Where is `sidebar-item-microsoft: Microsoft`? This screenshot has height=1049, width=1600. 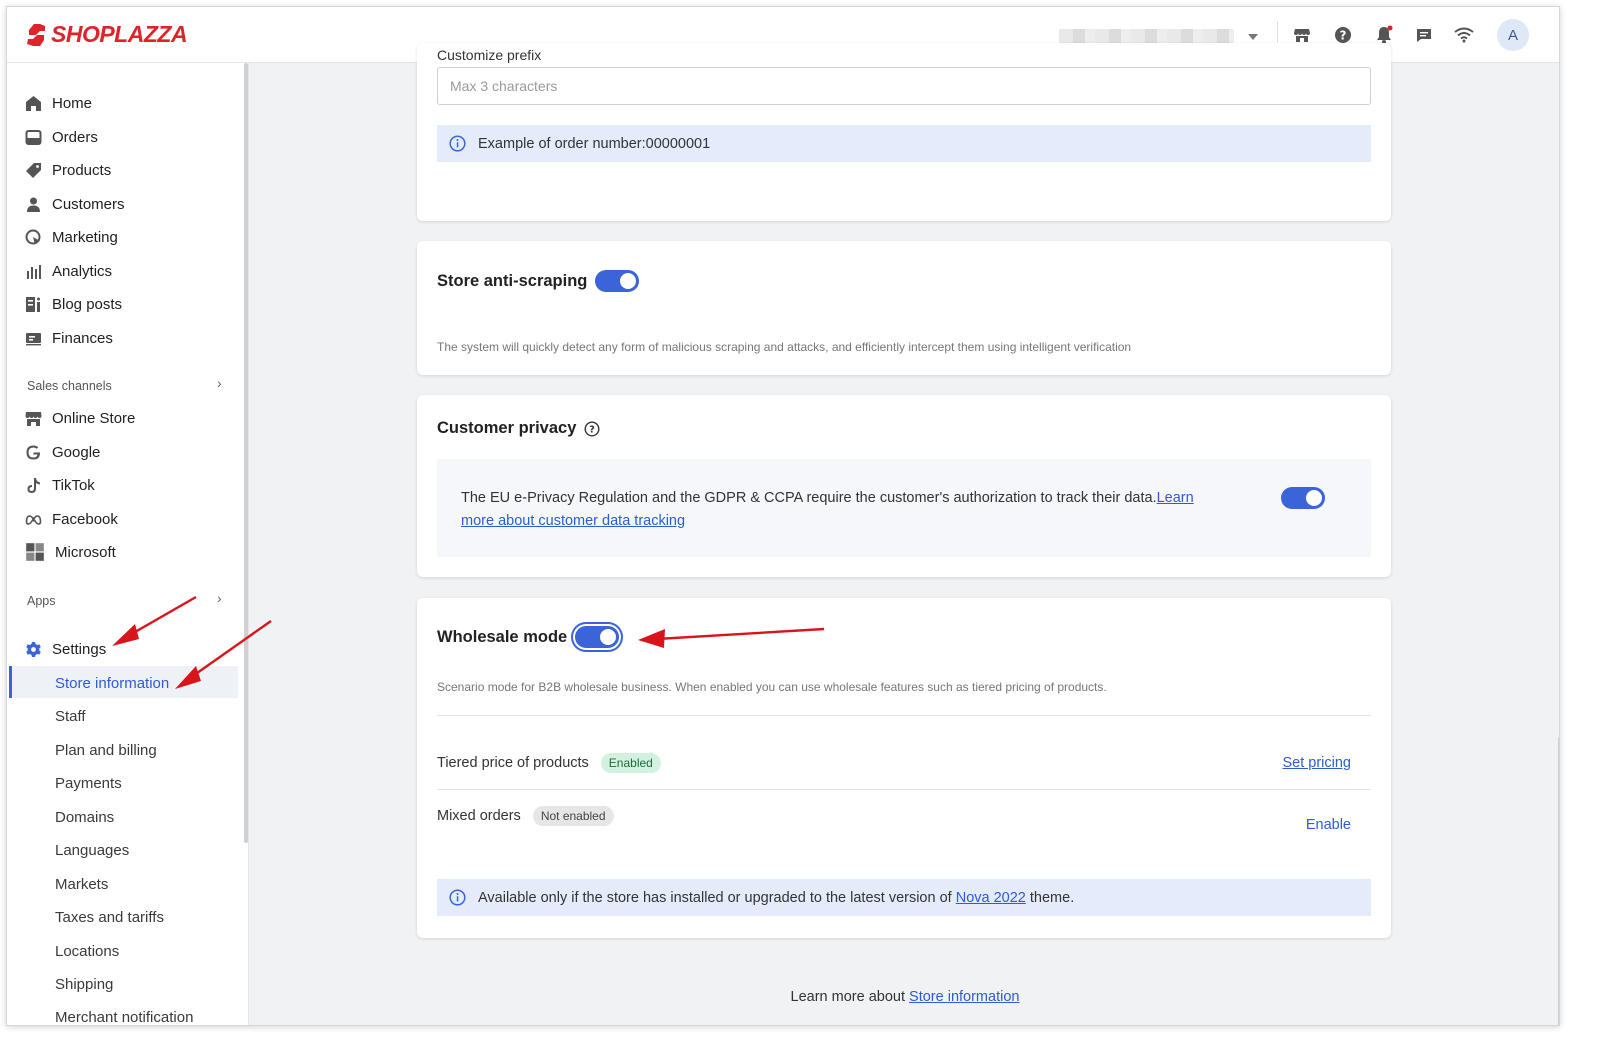
sidebar-item-microsoft: Microsoft is located at coordinates (70, 552).